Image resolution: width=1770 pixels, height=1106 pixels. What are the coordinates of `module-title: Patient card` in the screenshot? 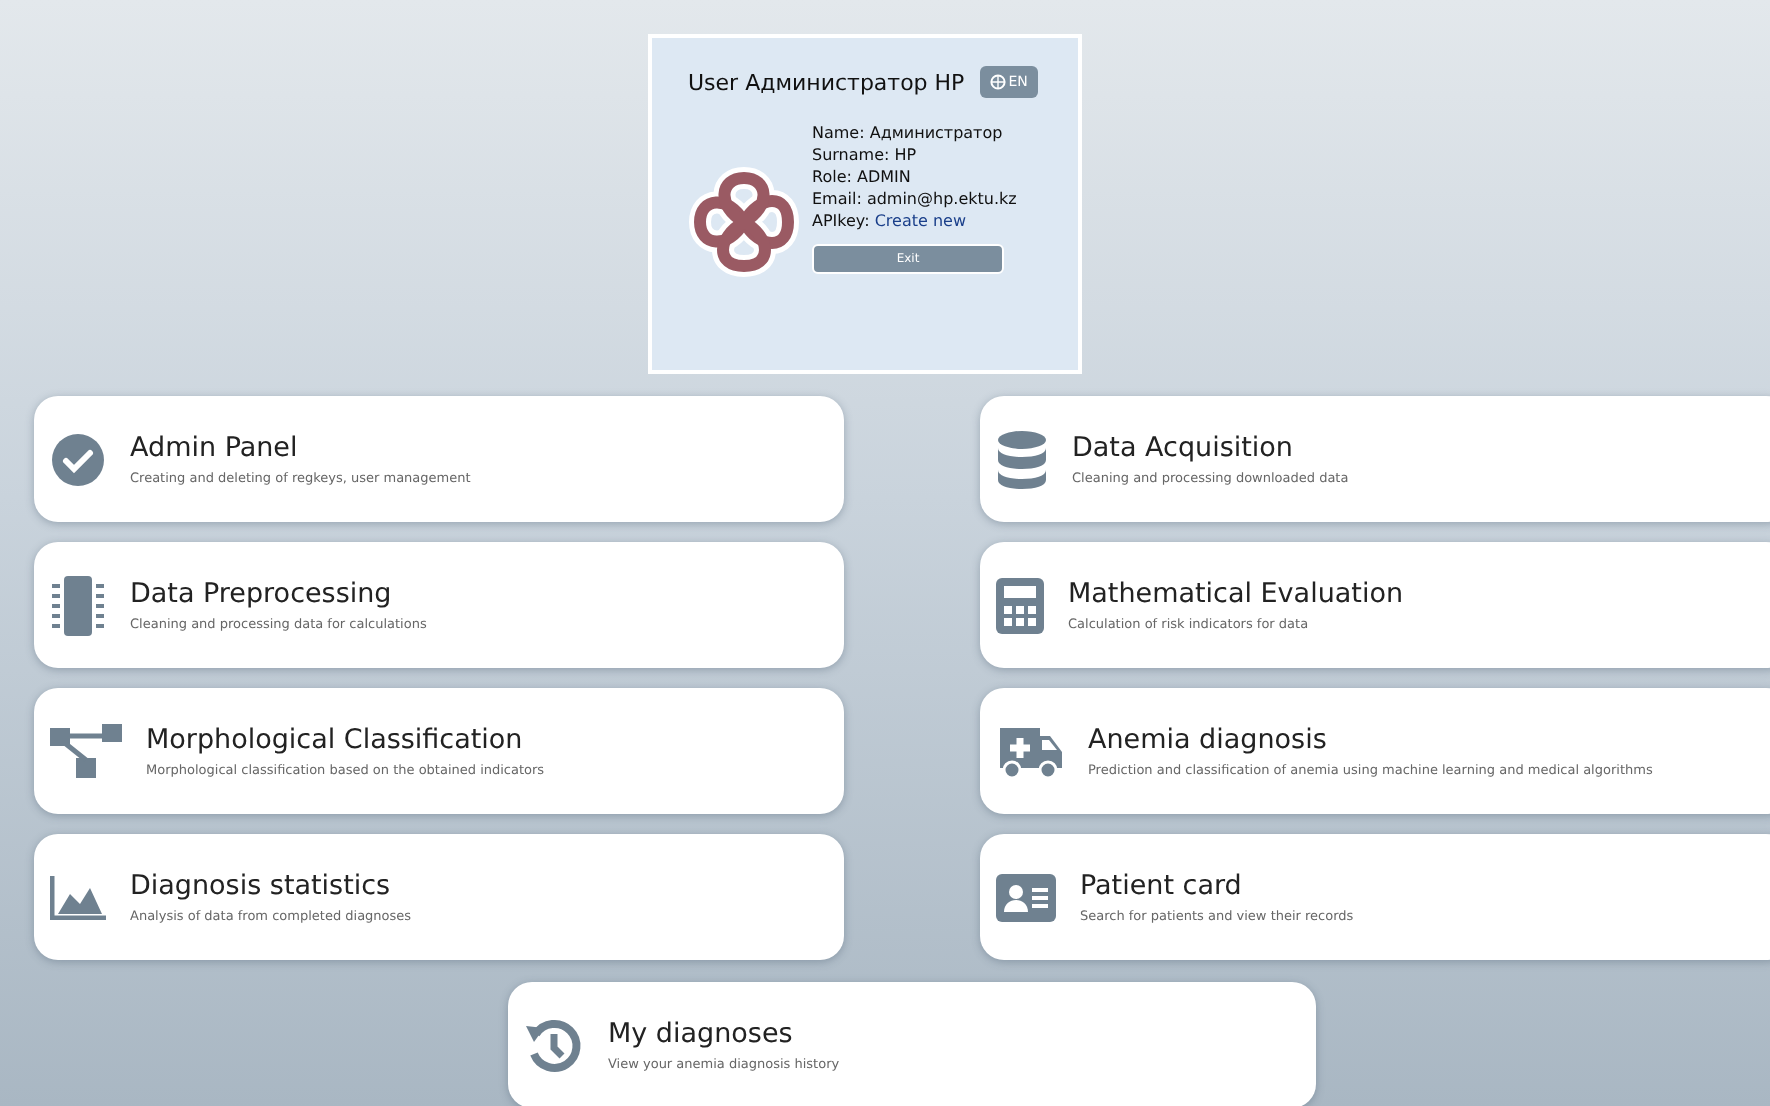 It's located at (1162, 886).